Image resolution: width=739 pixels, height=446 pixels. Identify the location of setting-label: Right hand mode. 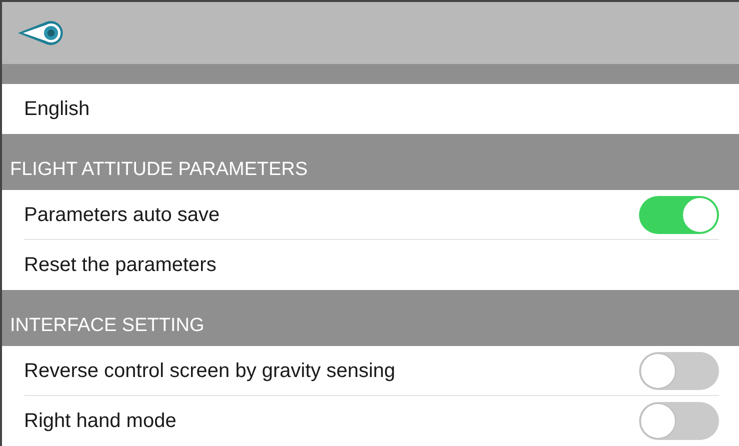
(100, 421).